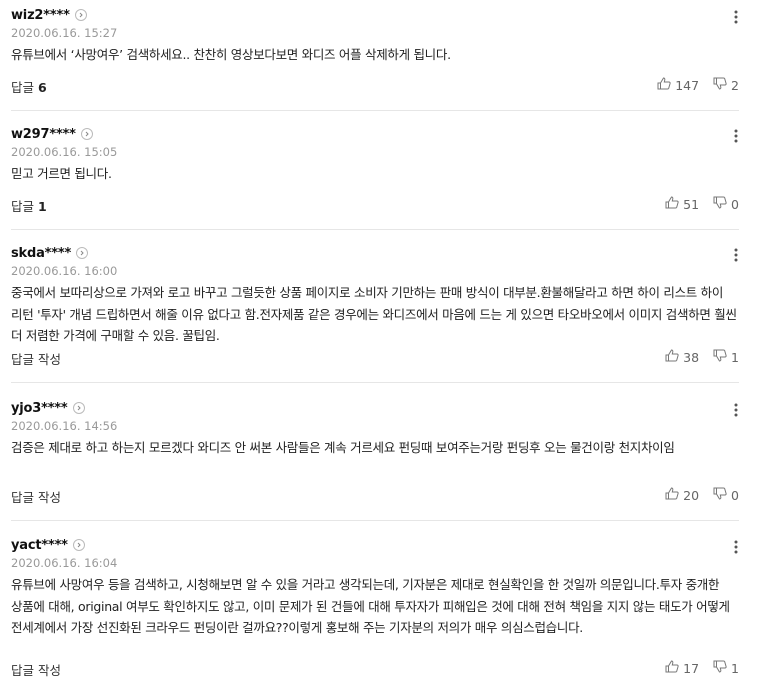 The height and width of the screenshot is (690, 760). I want to click on comment-author: wiz2****, so click(40, 15).